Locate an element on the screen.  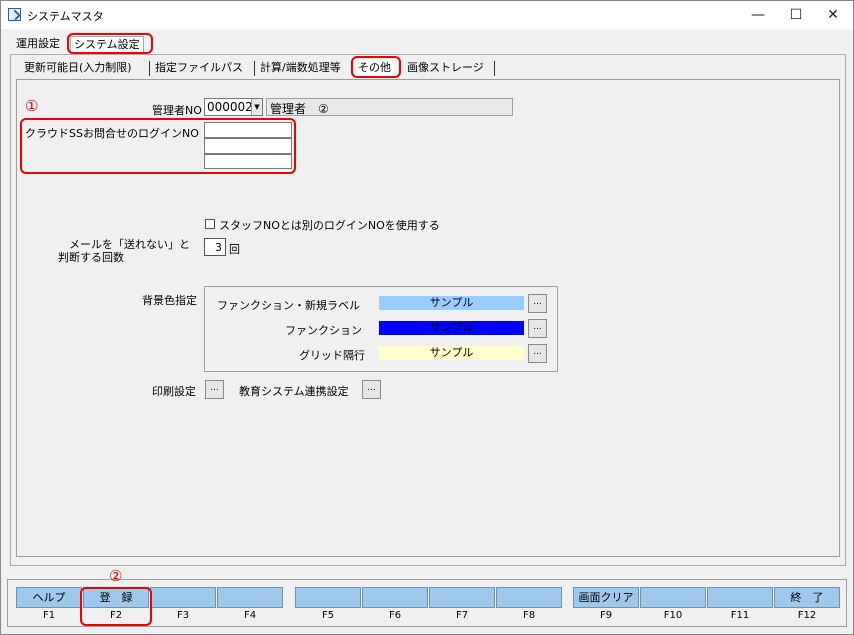
fkey-label: F1 is located at coordinates (49, 615).